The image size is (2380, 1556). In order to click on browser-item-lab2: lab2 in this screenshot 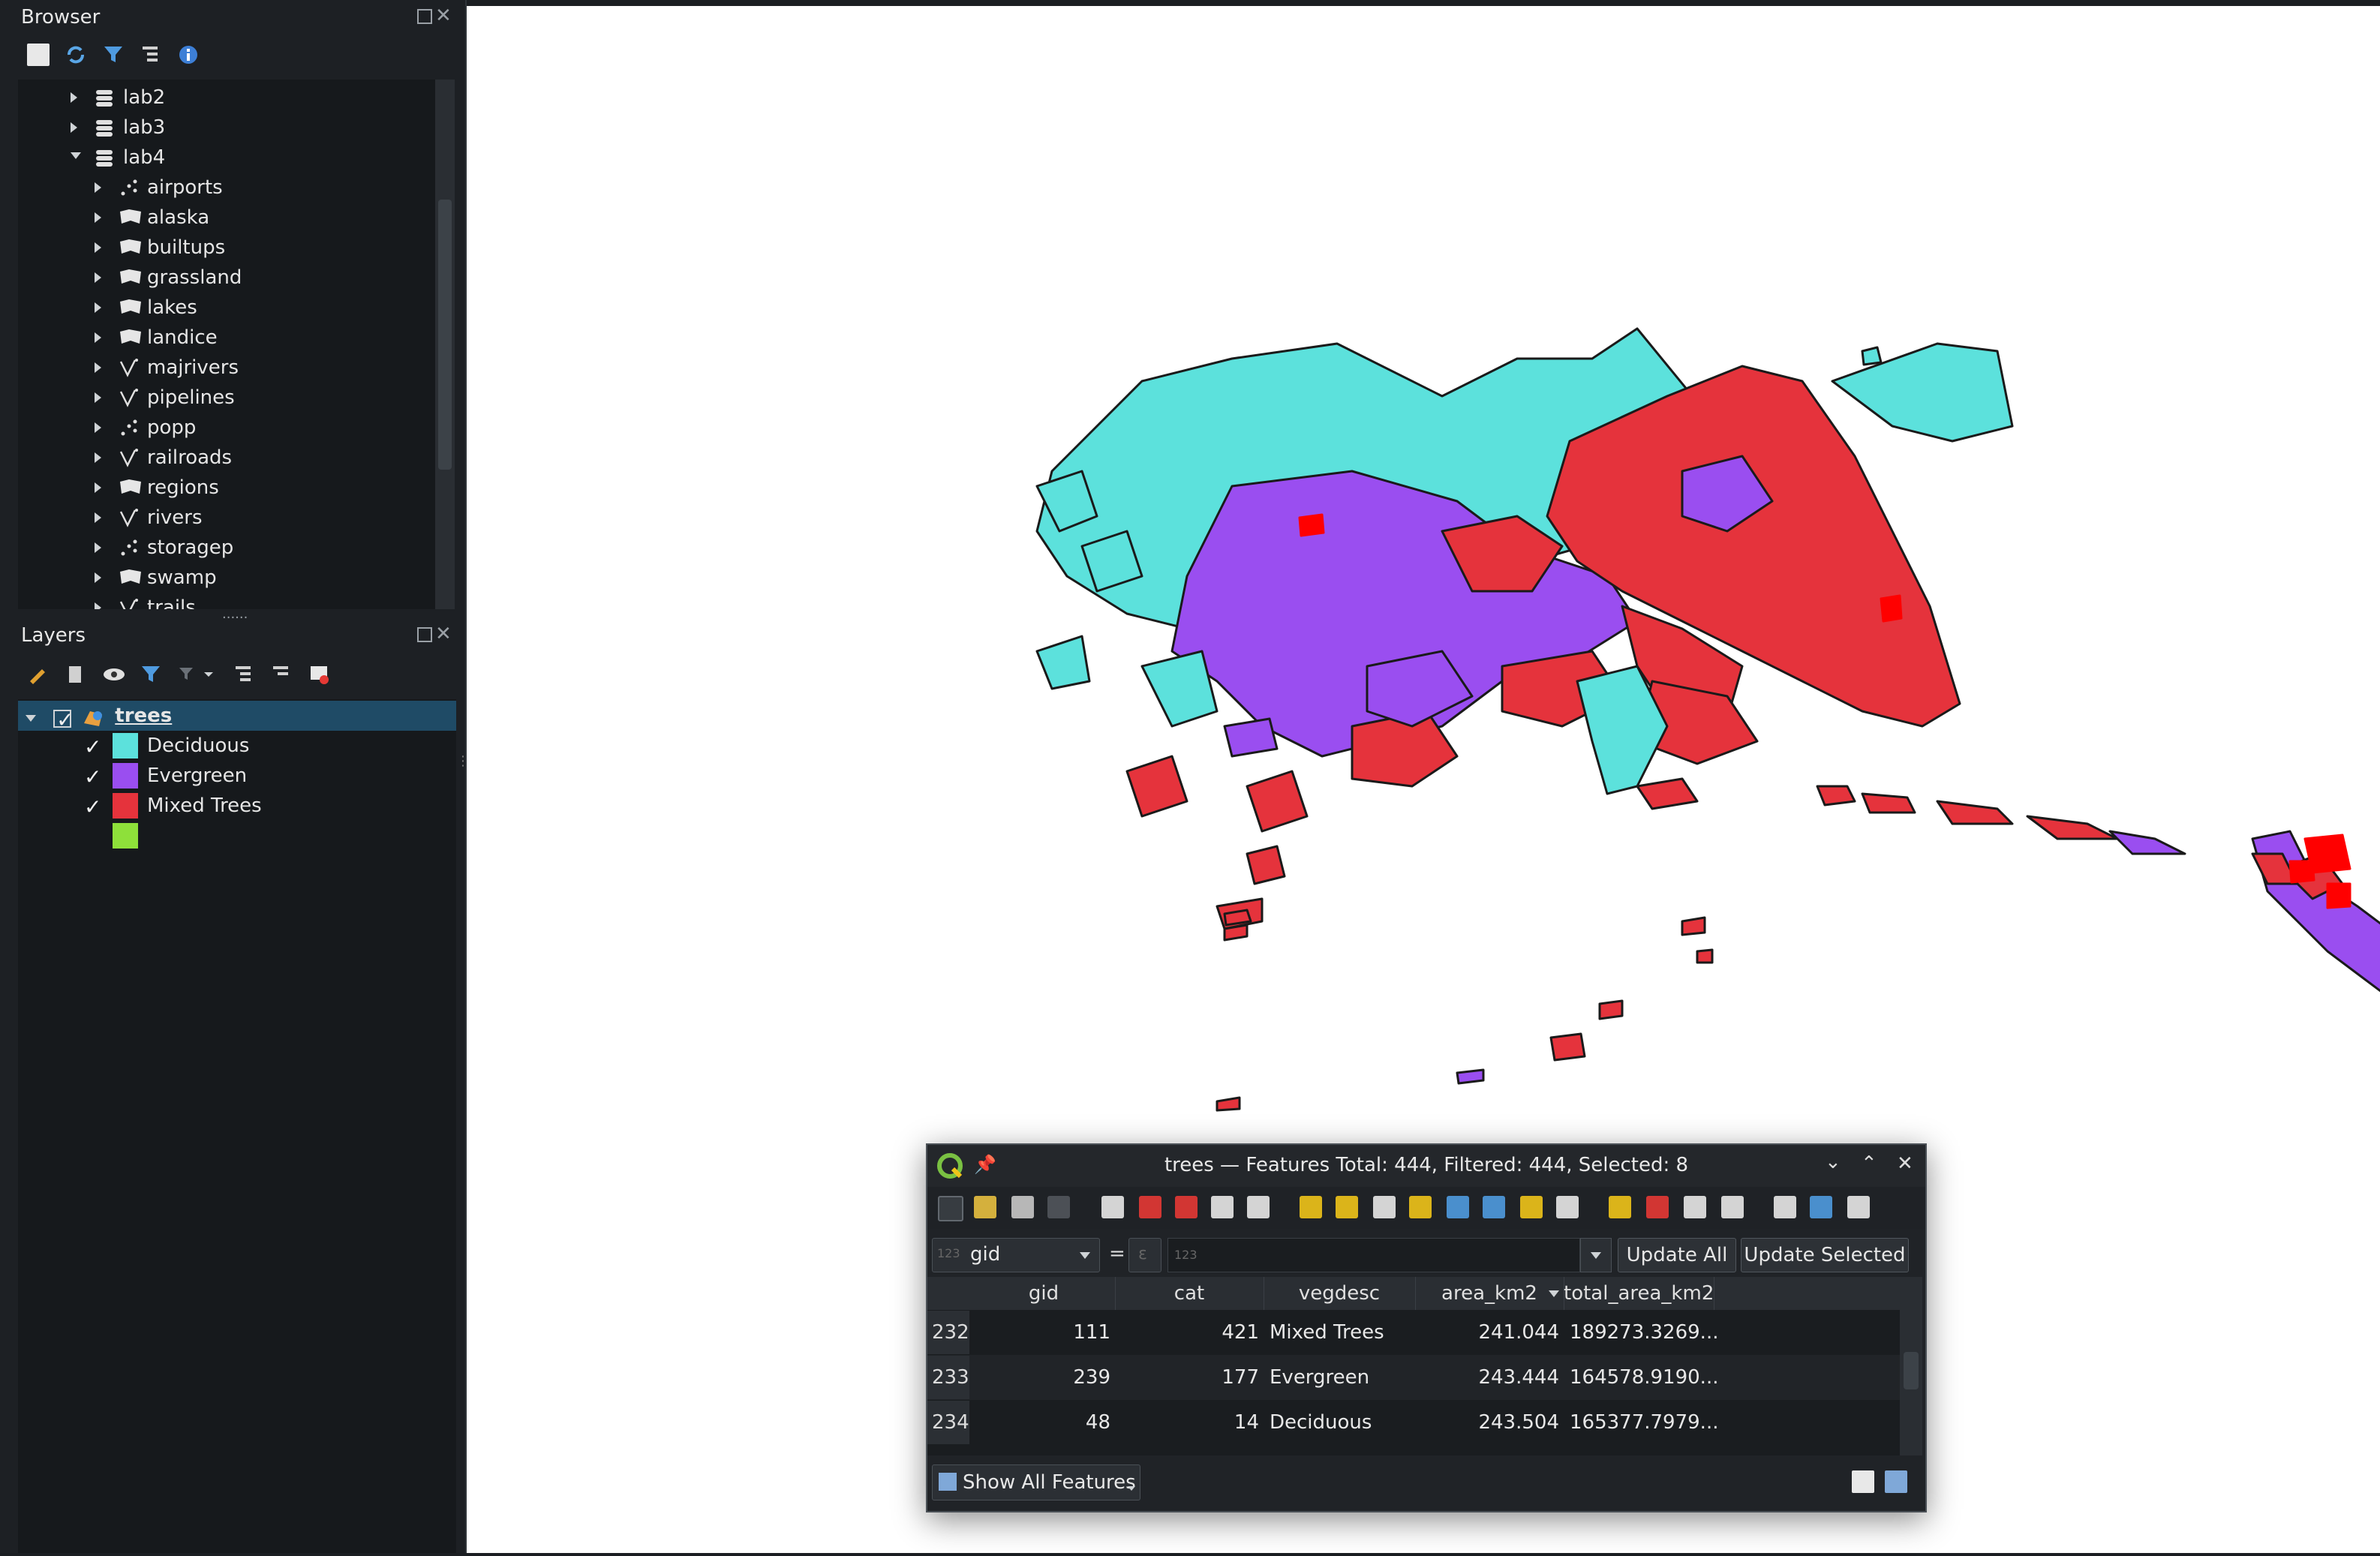, I will do `click(226, 98)`.